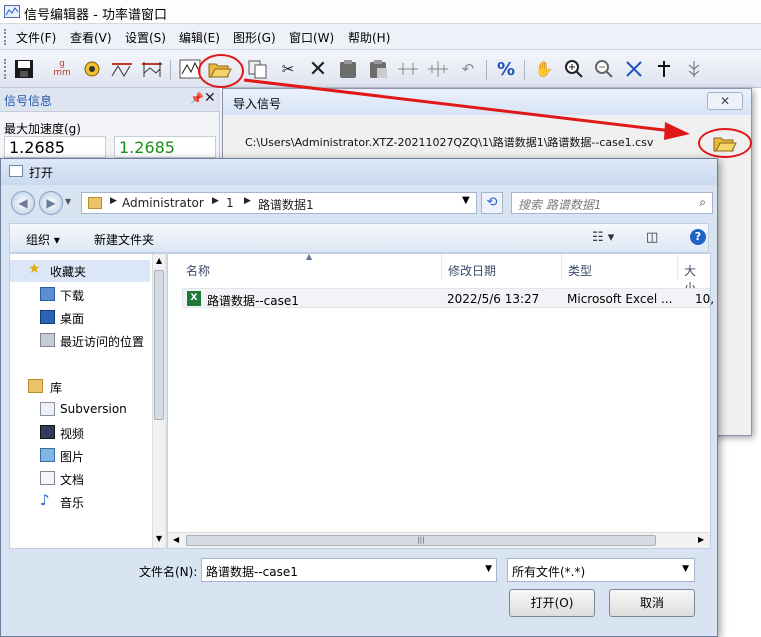  I want to click on subversion-icon, so click(47, 409).